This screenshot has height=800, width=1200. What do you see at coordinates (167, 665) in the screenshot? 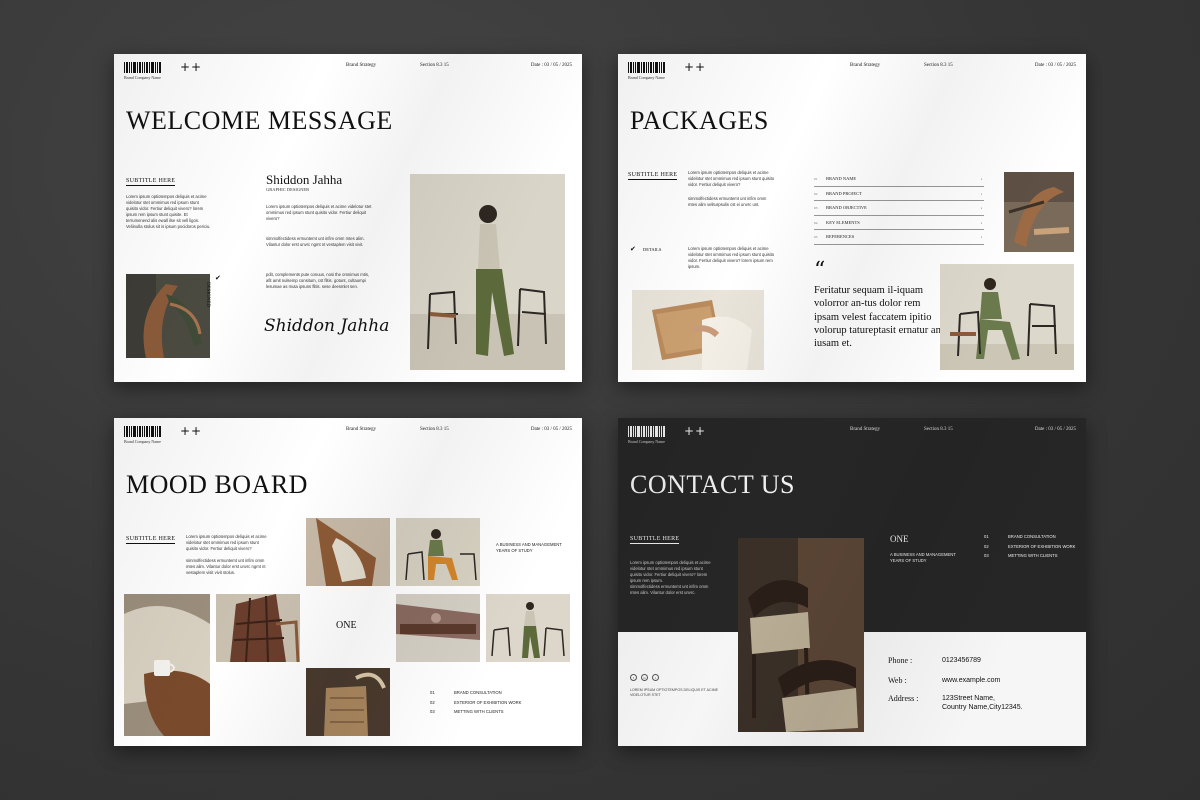
I see `mood-photo-mug-chair` at bounding box center [167, 665].